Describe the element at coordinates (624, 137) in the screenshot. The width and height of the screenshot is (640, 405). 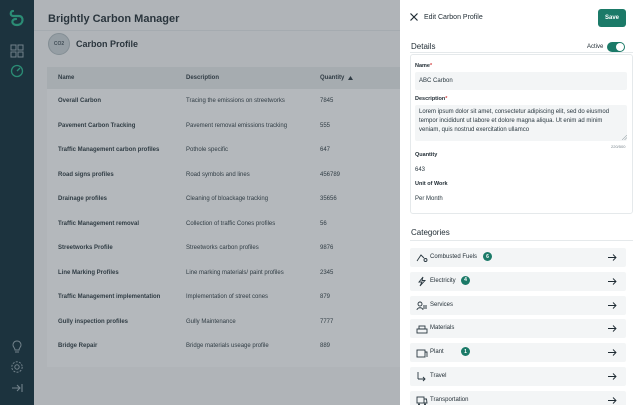
I see `resize-handle-icon` at that location.